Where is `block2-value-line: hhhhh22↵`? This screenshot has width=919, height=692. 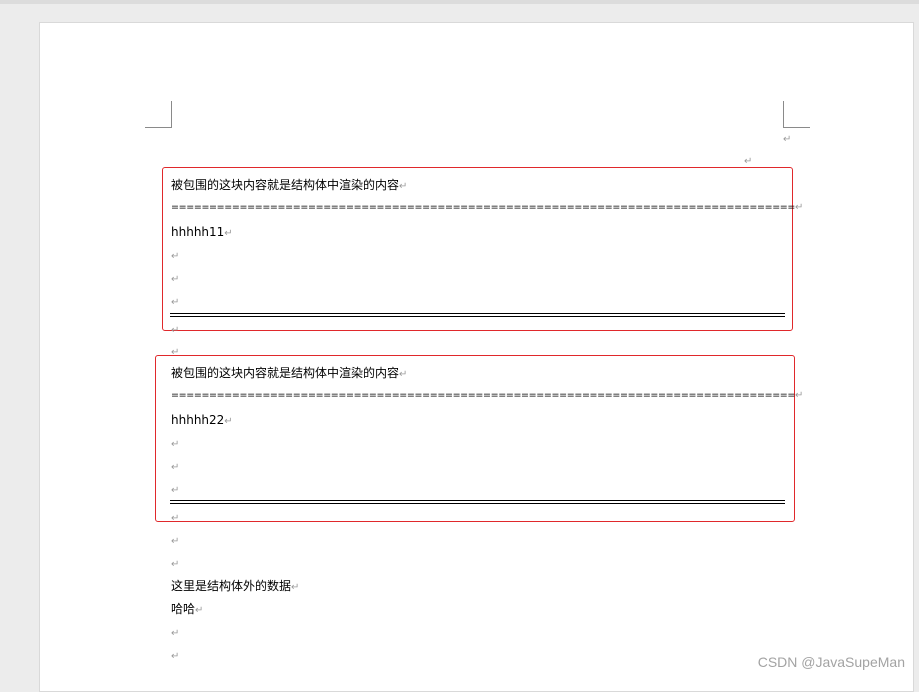
block2-value-line: hhhhh22↵ is located at coordinates (202, 421).